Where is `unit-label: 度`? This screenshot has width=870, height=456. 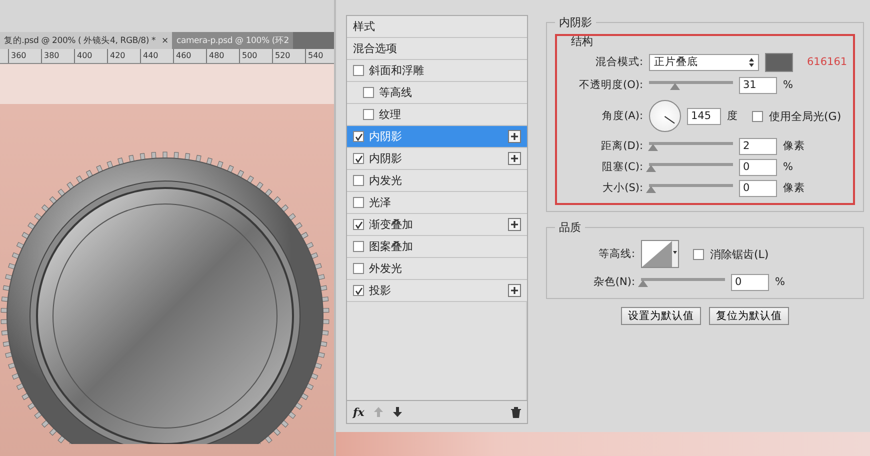 unit-label: 度 is located at coordinates (732, 116).